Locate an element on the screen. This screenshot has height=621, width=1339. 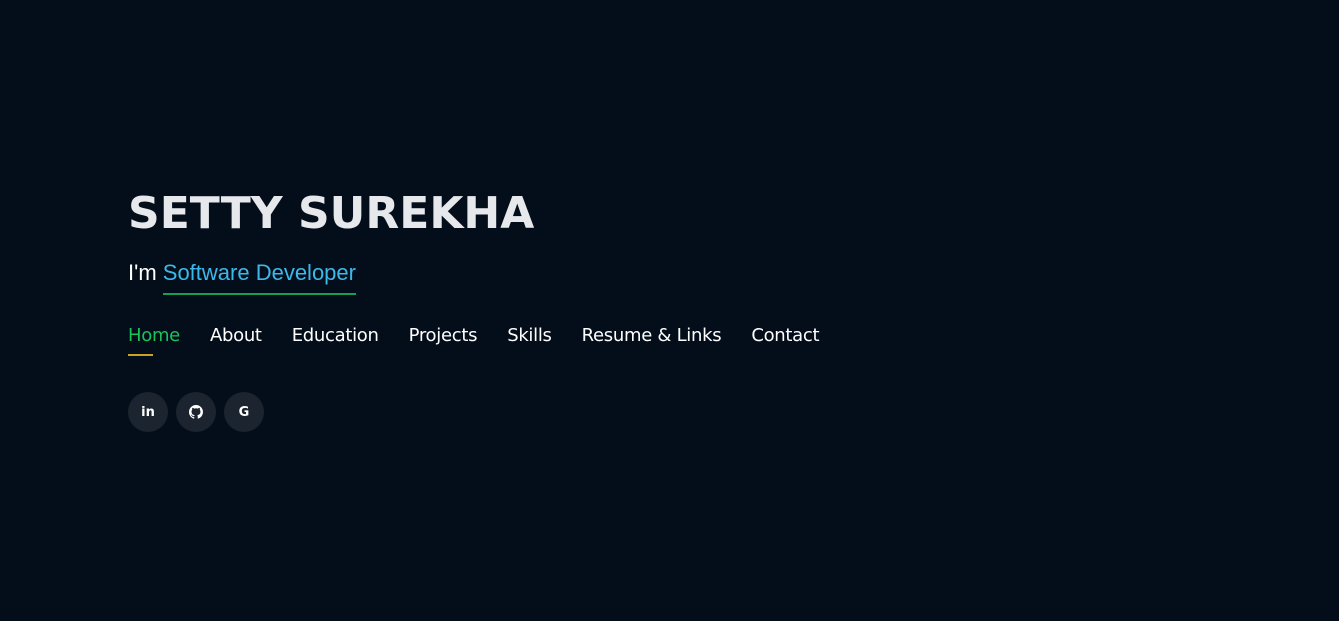
nav-link-resume-links: Resume & Links is located at coordinates (652, 341).